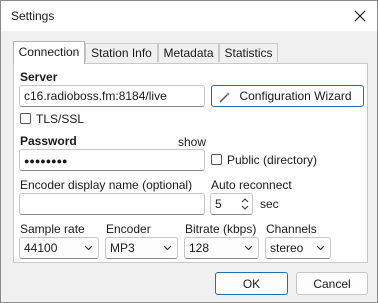 The height and width of the screenshot is (303, 378). What do you see at coordinates (41, 248) in the screenshot?
I see `sample-rate-value: 44100` at bounding box center [41, 248].